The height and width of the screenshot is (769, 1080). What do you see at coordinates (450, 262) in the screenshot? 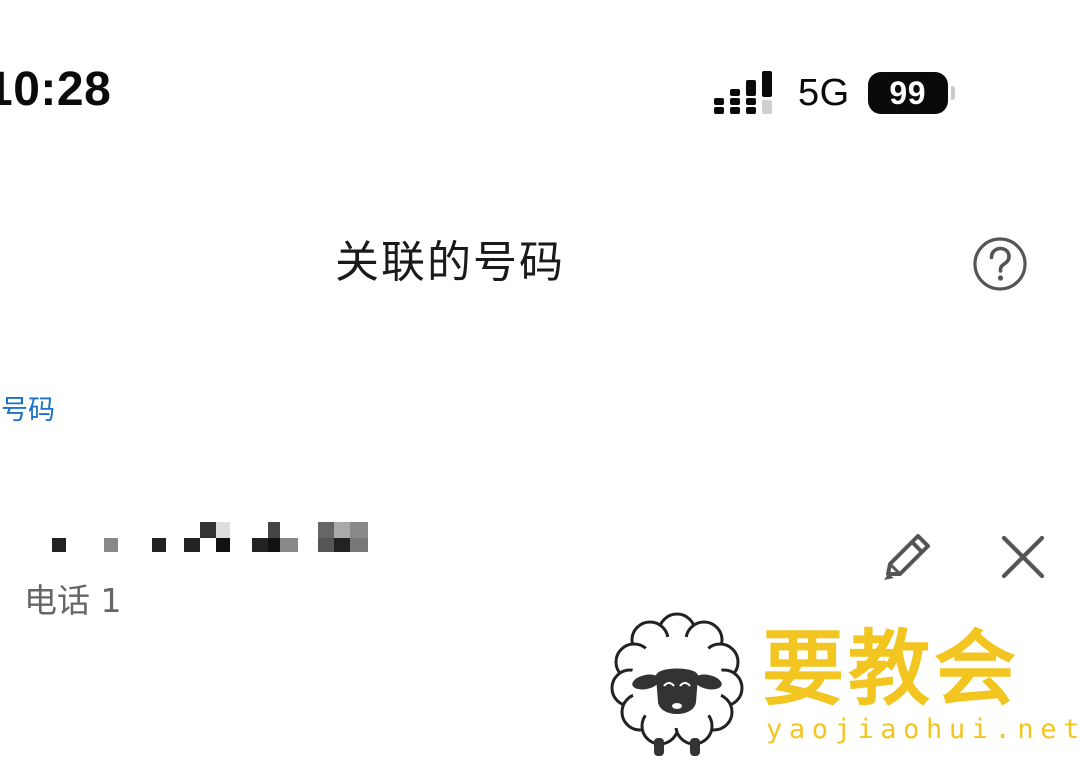
I see `page-title: 关联的号码` at bounding box center [450, 262].